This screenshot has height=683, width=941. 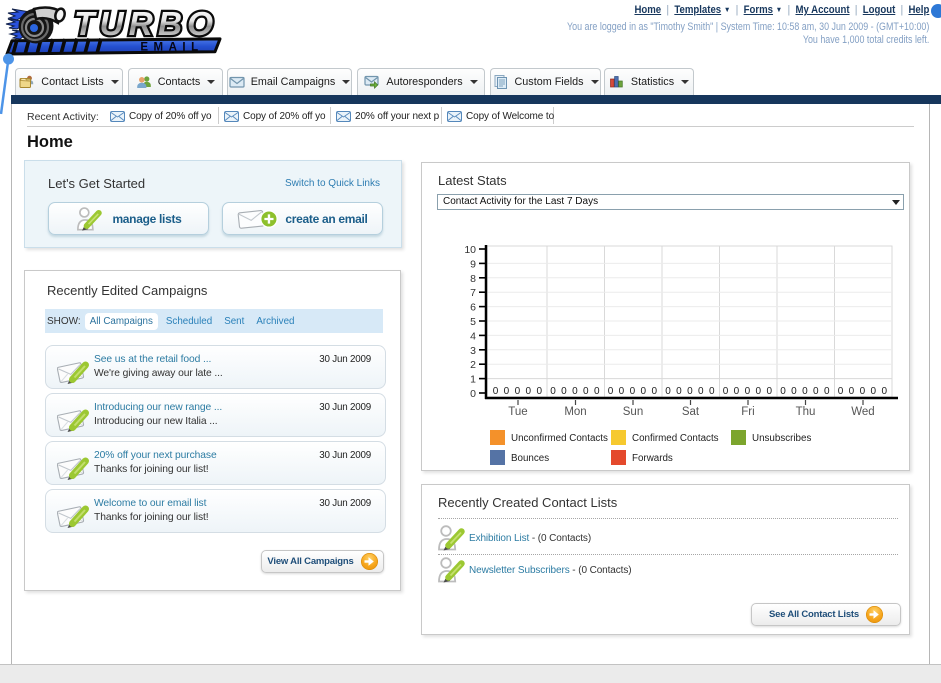 I want to click on svg-text: 10, so click(x=470, y=250).